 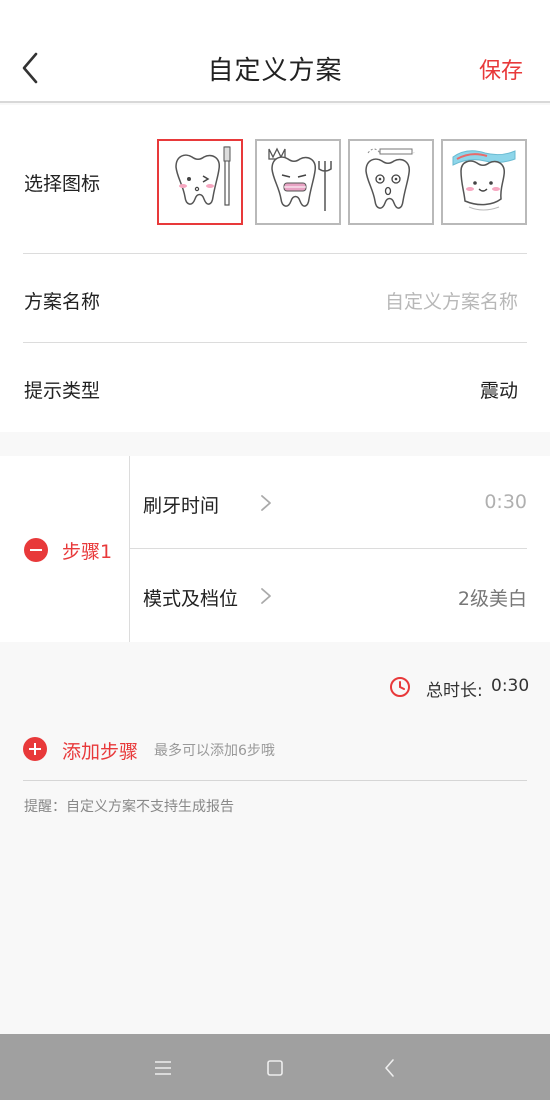 I want to click on brush-time-value: 0:30, so click(x=505, y=502).